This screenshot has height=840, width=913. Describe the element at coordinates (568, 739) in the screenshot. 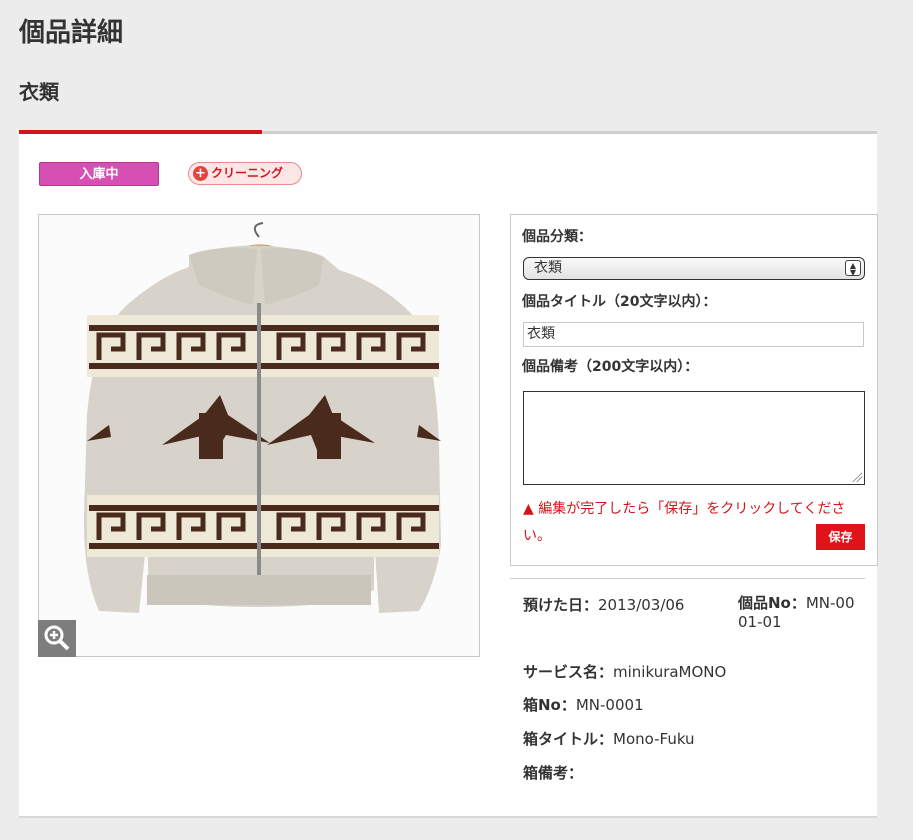

I see `box-title-label: 箱タイトル：` at that location.